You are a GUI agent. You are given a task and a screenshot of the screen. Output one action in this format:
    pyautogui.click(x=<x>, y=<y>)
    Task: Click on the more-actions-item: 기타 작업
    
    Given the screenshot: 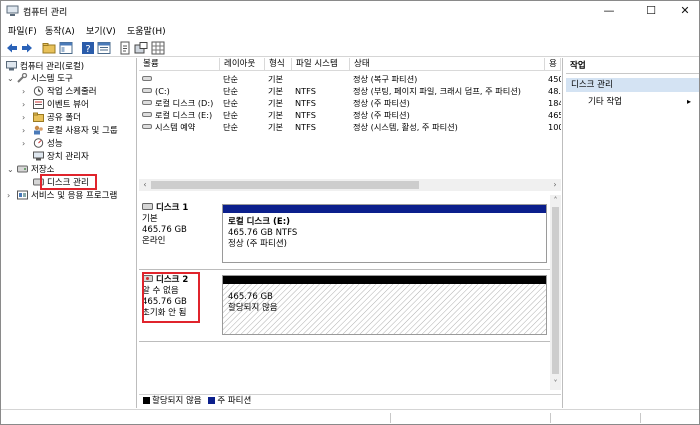 What is the action you would take?
    pyautogui.click(x=605, y=102)
    